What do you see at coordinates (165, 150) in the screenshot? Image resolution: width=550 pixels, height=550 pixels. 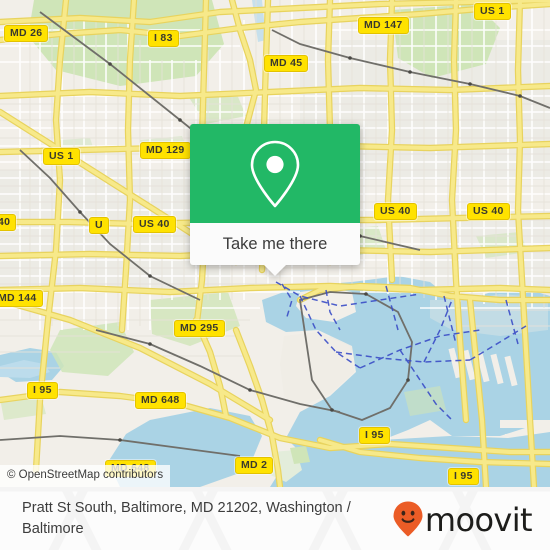 I see `route-shield: MD 129` at bounding box center [165, 150].